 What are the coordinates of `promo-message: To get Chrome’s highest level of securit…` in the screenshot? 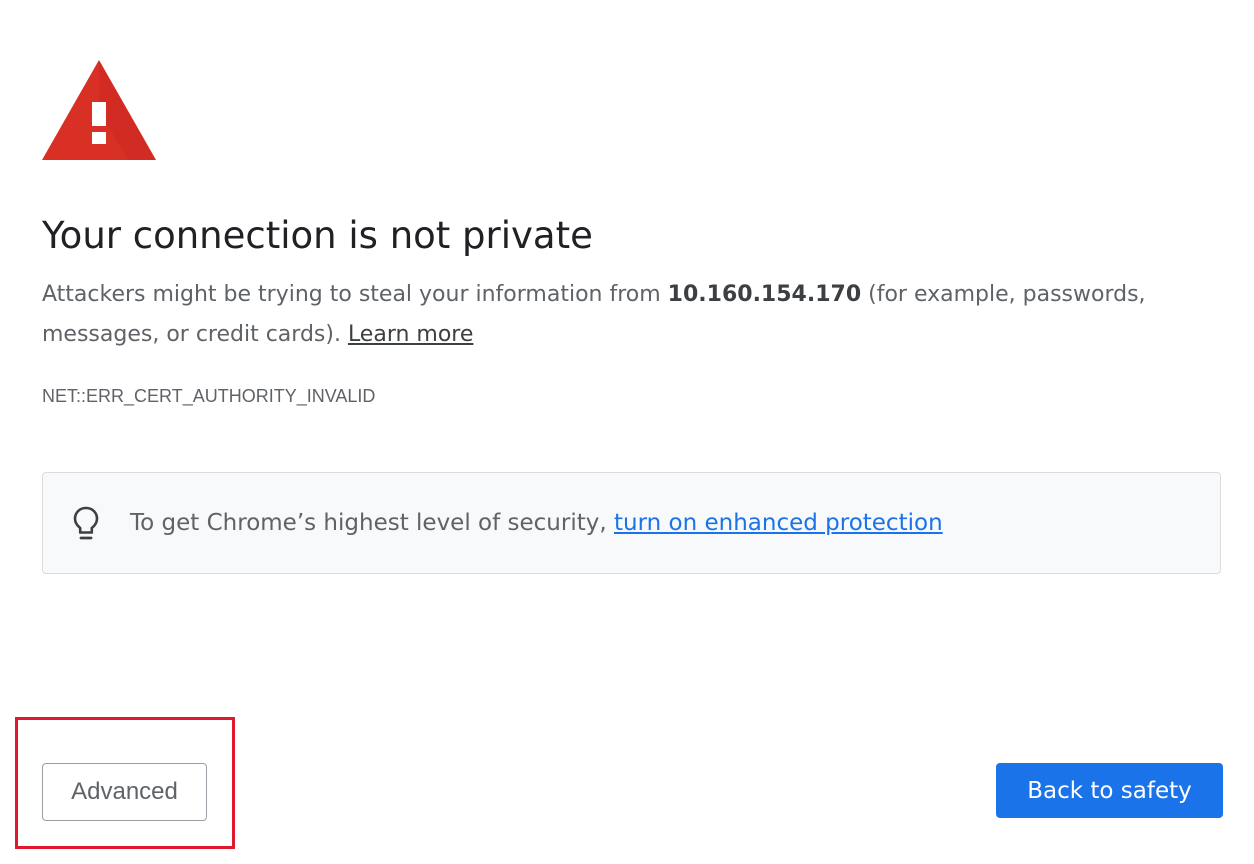 It's located at (372, 523).